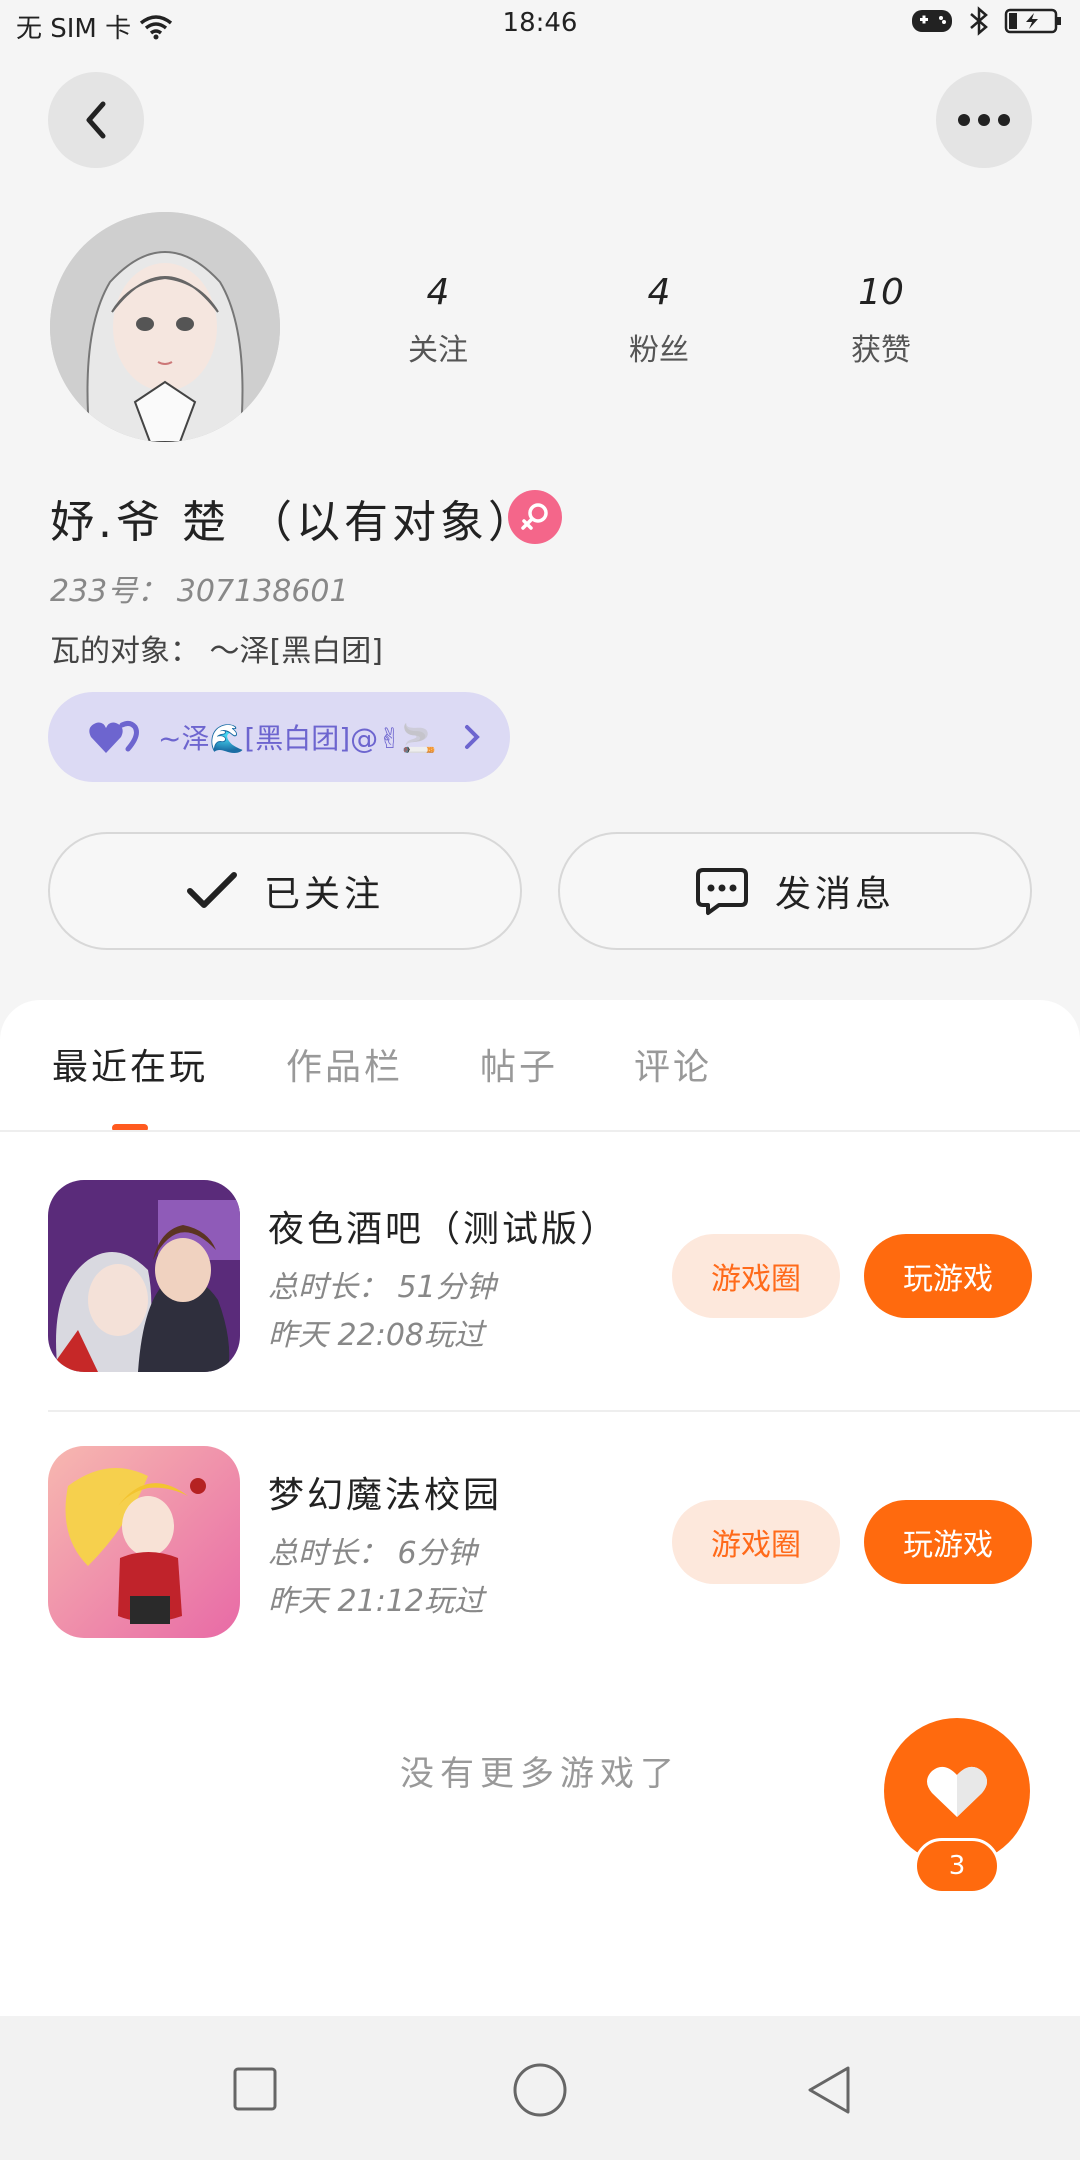 The width and height of the screenshot is (1080, 2160). Describe the element at coordinates (438, 350) in the screenshot. I see `stat-label: 关注` at that location.